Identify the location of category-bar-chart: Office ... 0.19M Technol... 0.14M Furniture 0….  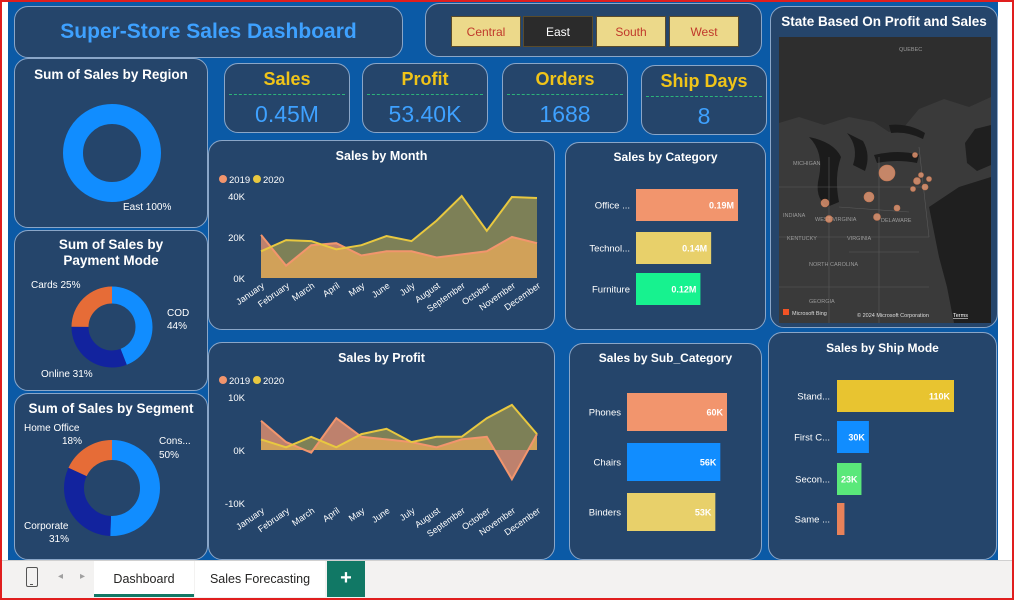
(663, 247).